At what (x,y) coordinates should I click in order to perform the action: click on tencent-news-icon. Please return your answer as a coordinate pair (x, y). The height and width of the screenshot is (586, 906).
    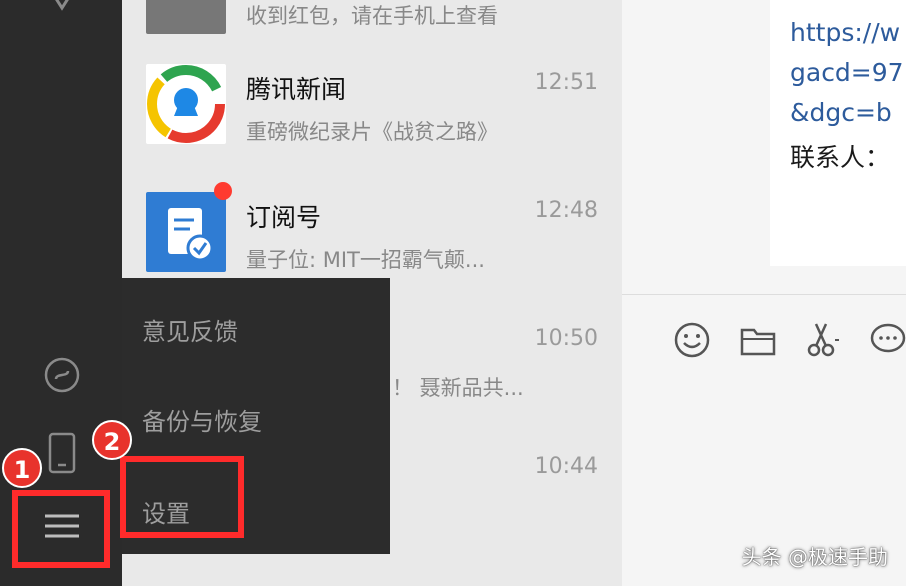
    Looking at the image, I should click on (186, 104).